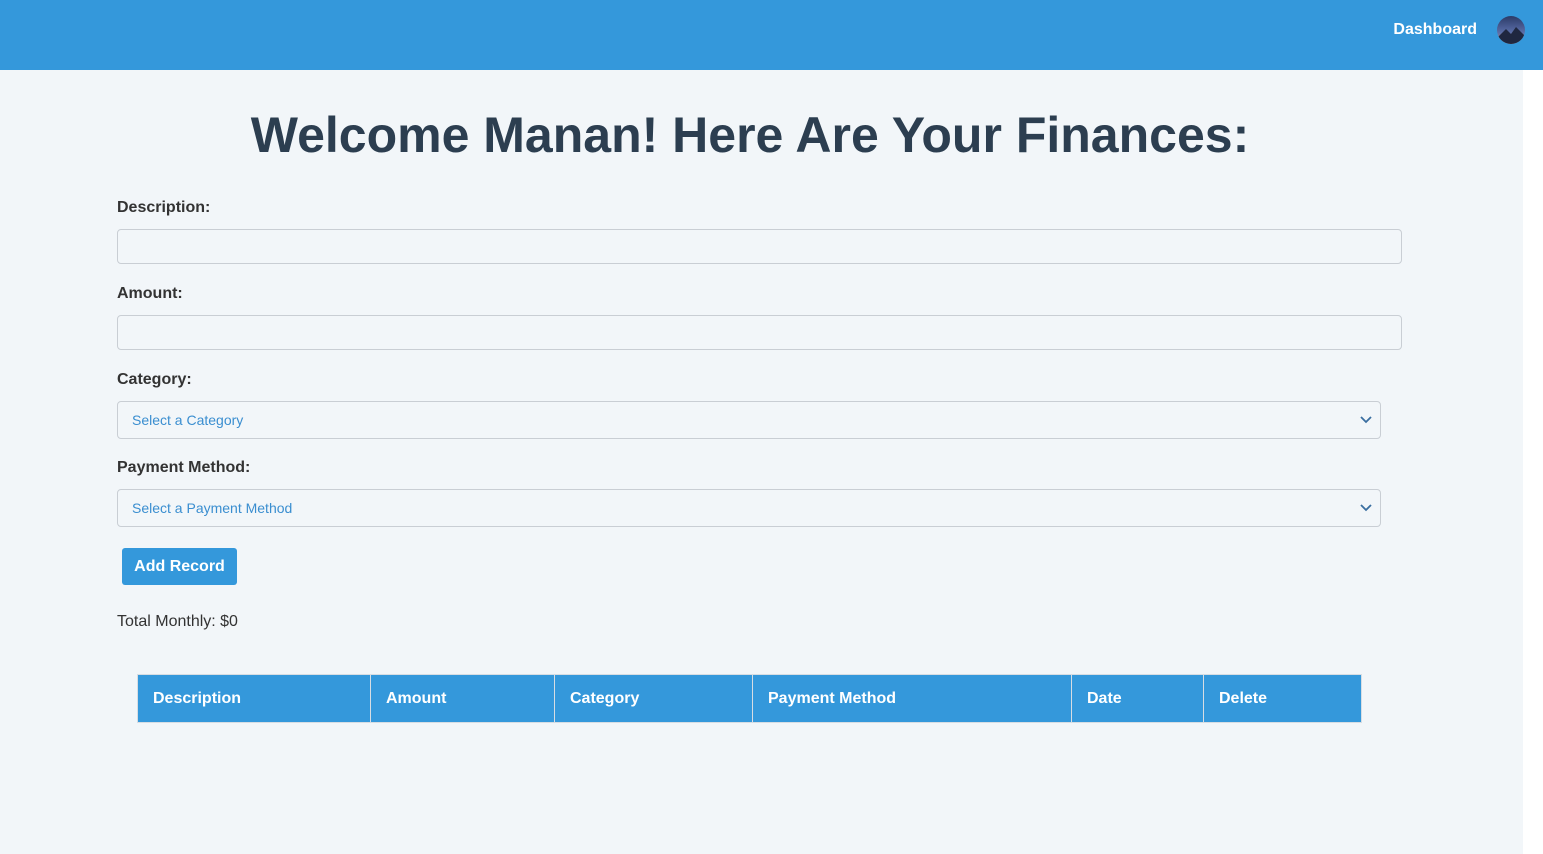  Describe the element at coordinates (179, 566) in the screenshot. I see `add-record-button: Add Record` at that location.